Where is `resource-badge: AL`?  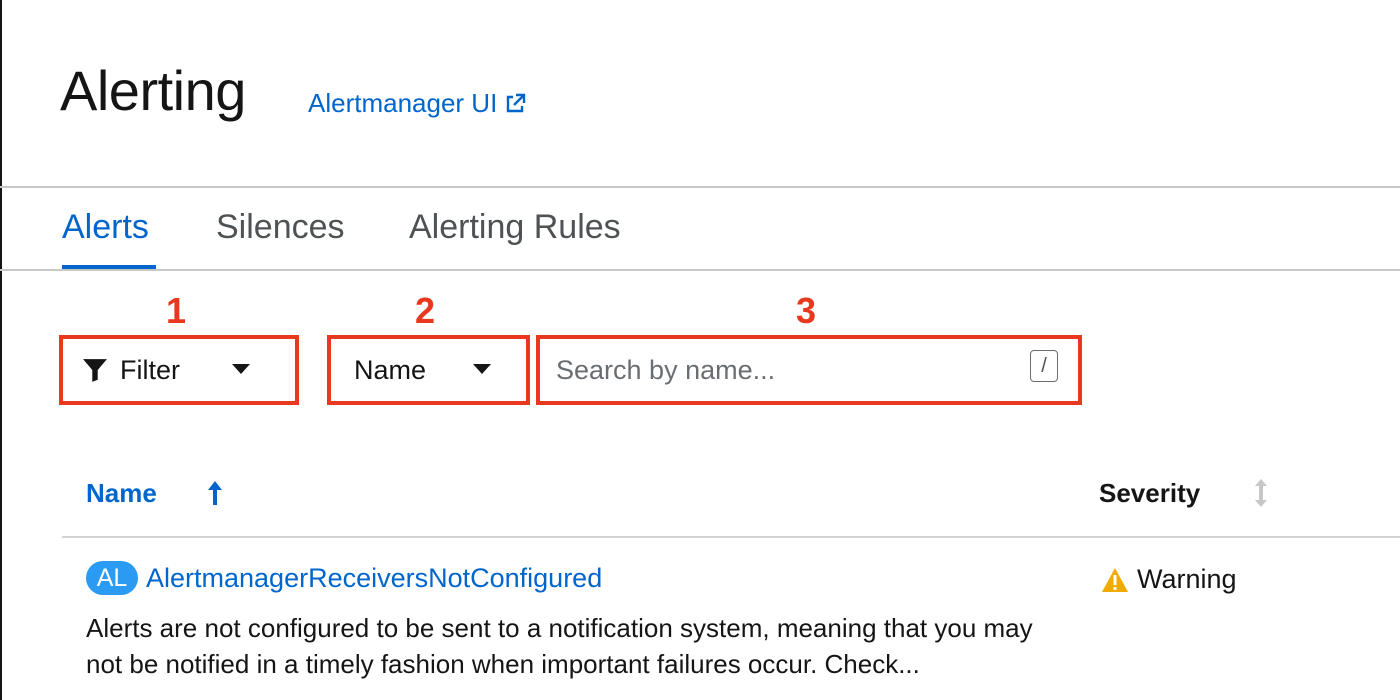
resource-badge: AL is located at coordinates (112, 578).